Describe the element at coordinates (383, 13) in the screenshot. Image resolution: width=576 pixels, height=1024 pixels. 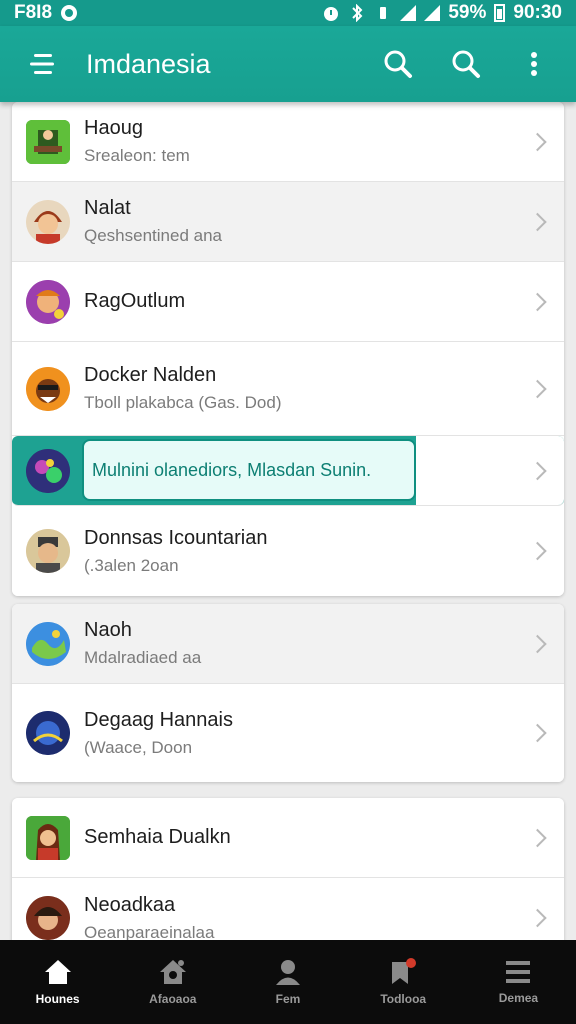
I see `vibrate-icon` at that location.